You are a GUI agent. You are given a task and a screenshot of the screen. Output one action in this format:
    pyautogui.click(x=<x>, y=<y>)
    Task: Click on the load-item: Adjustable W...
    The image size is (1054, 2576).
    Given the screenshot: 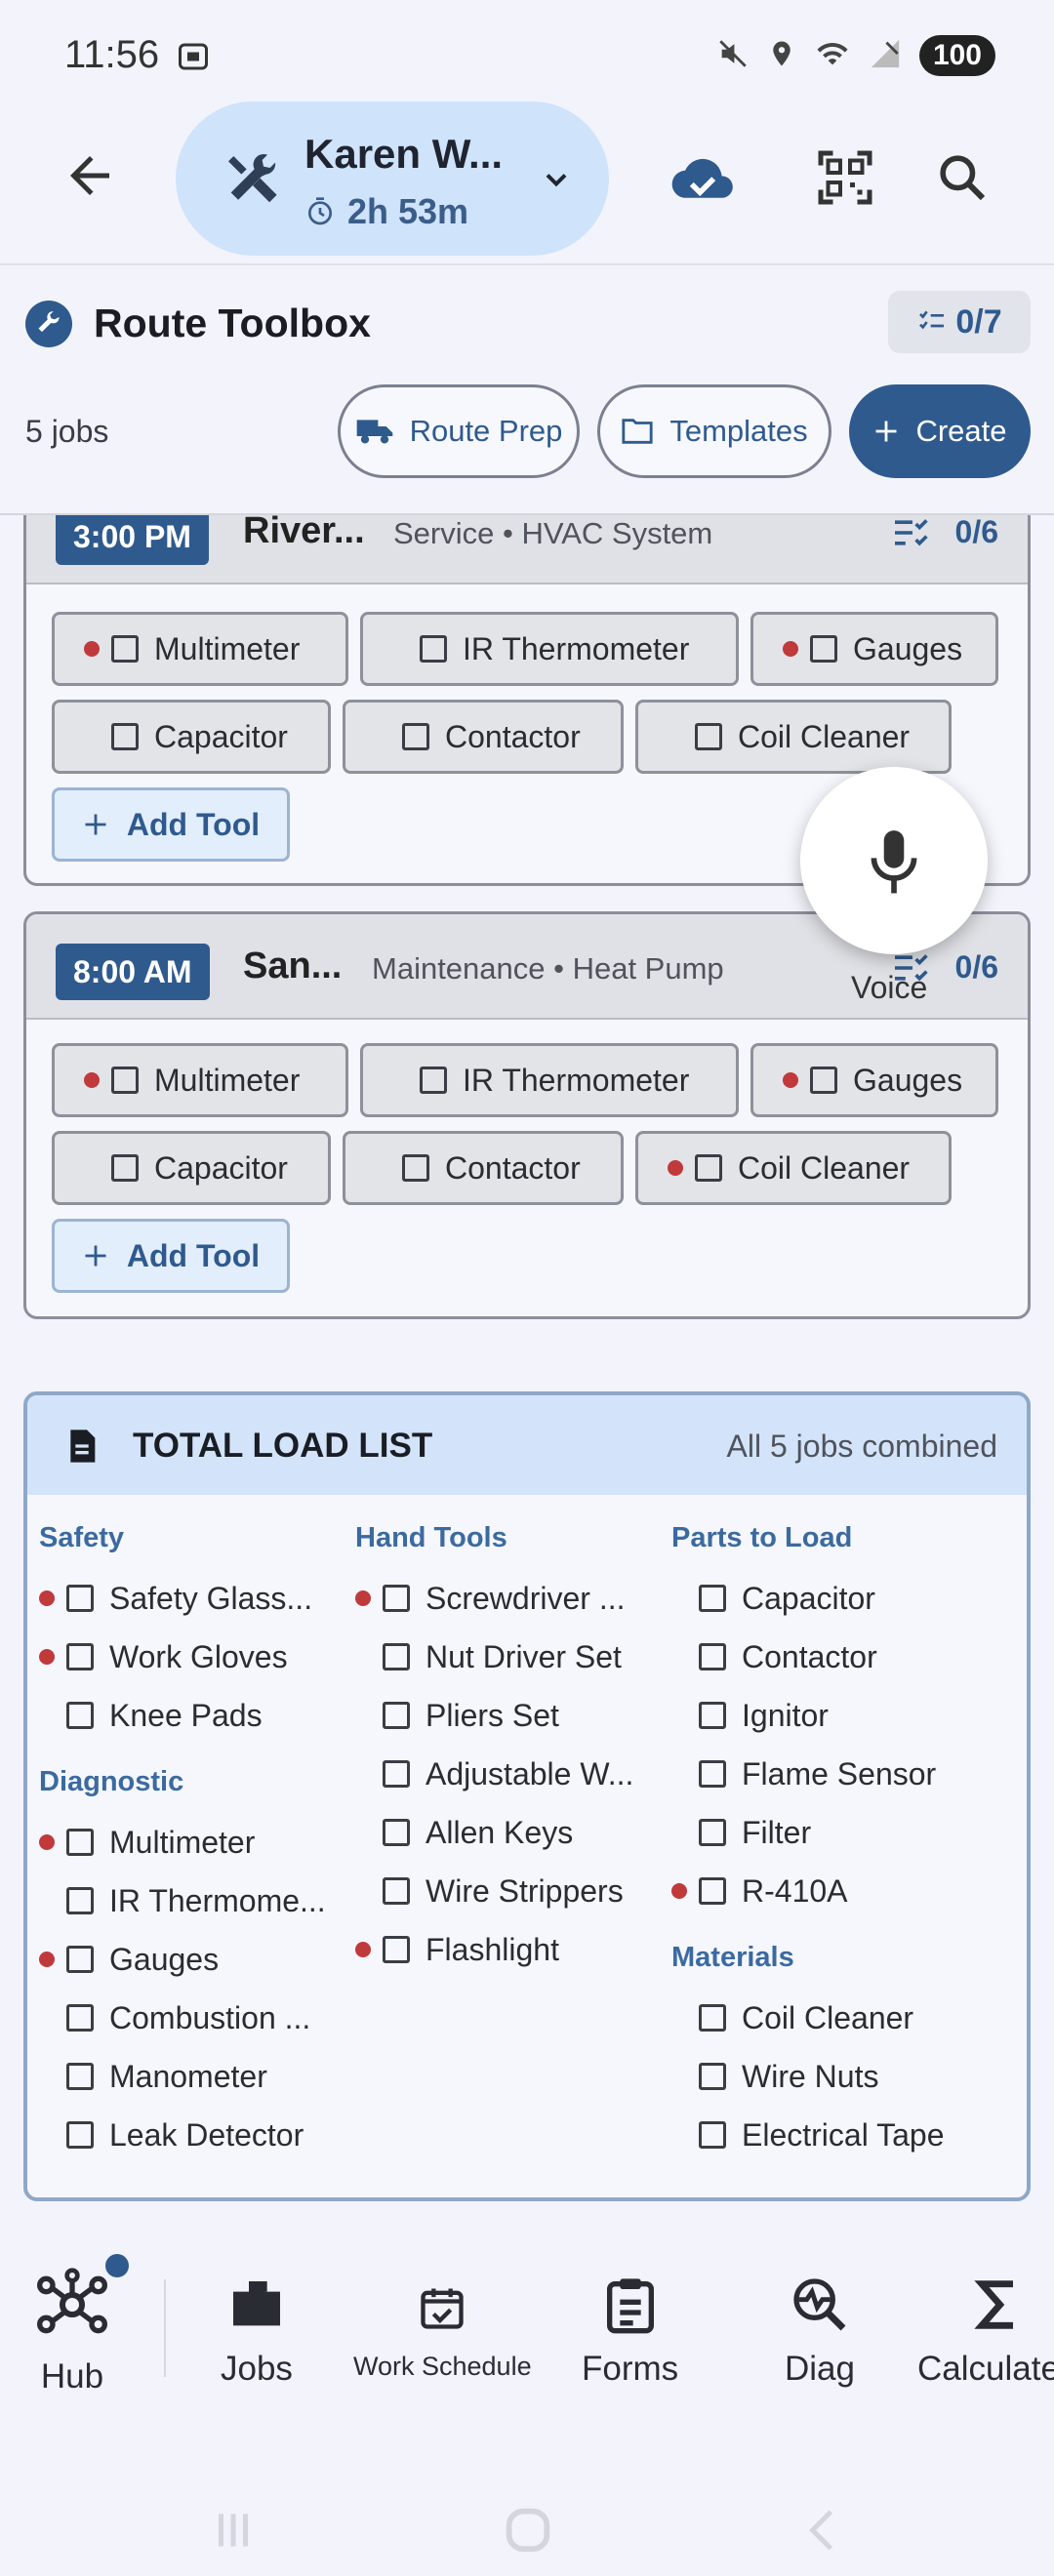 What is the action you would take?
    pyautogui.click(x=500, y=1774)
    